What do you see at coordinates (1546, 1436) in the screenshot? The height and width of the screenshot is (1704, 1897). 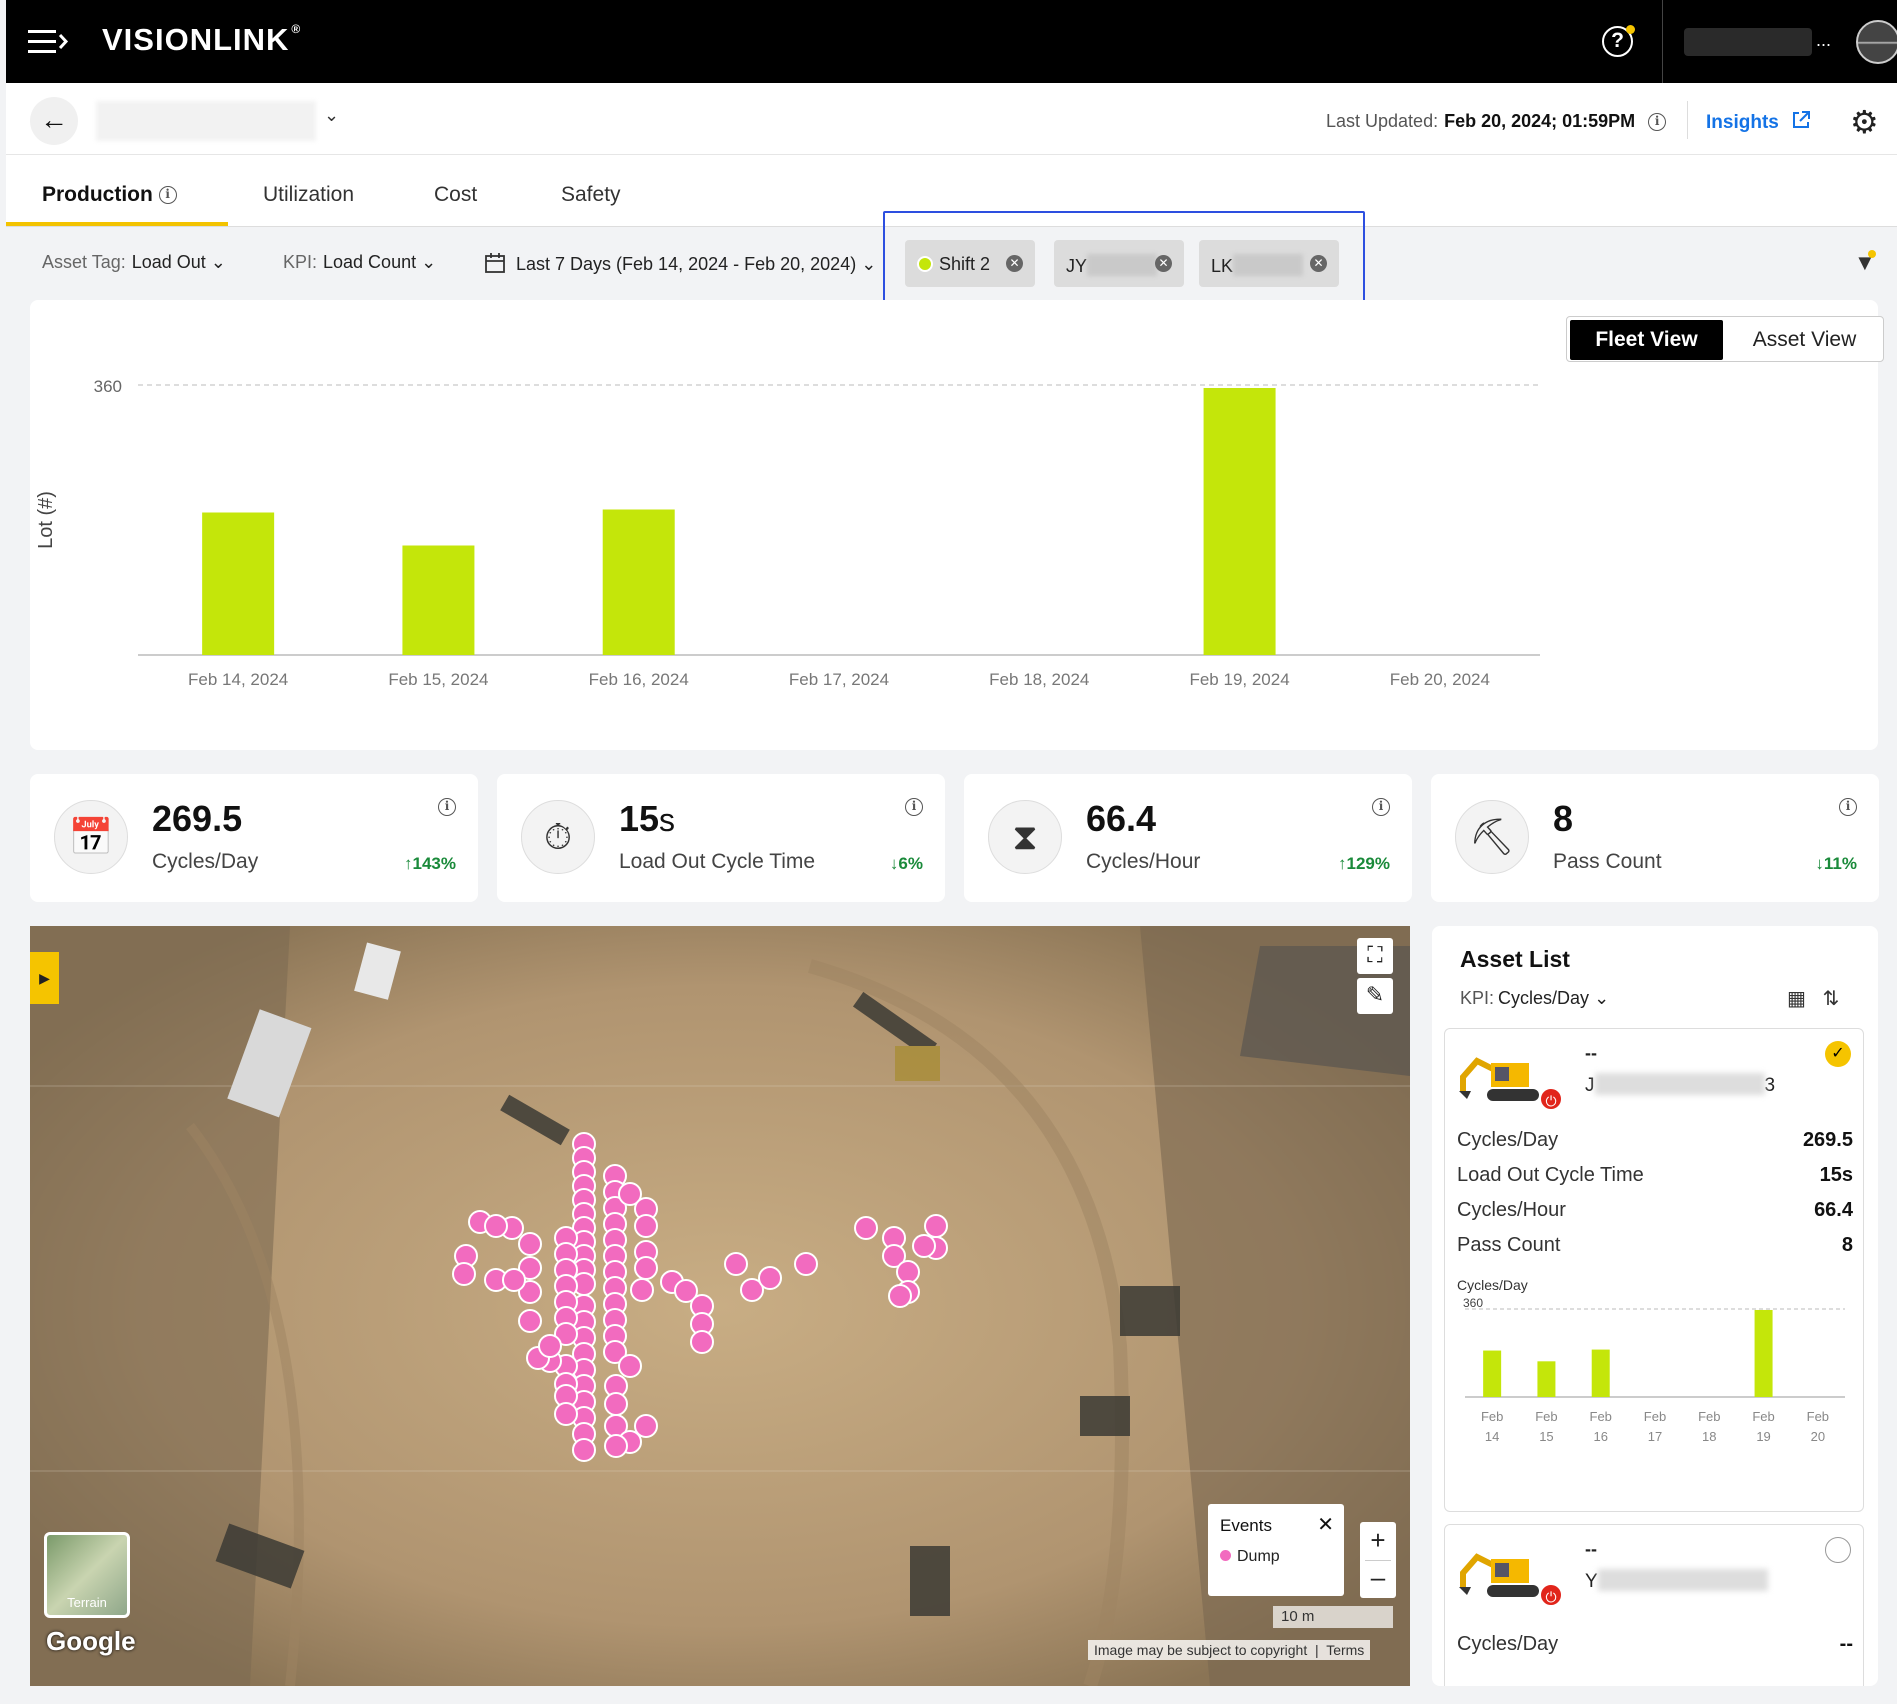 I see `x-tick-label: 15` at bounding box center [1546, 1436].